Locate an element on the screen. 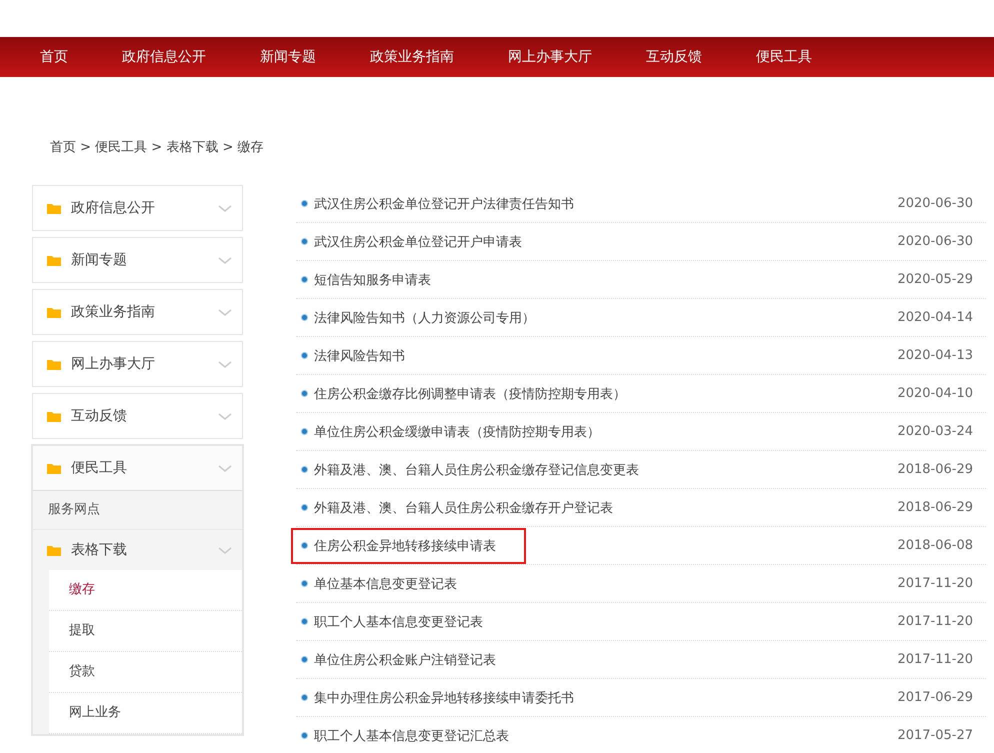  date-text: 2017-05-27 is located at coordinates (935, 735).